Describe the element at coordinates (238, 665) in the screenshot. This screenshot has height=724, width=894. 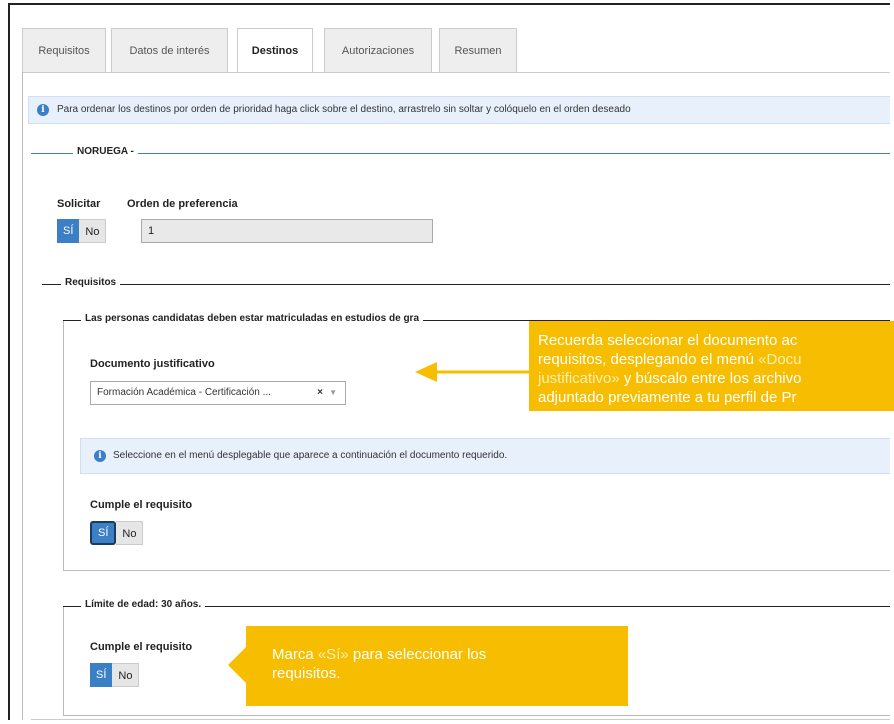
I see `callout-pointer-icon` at that location.